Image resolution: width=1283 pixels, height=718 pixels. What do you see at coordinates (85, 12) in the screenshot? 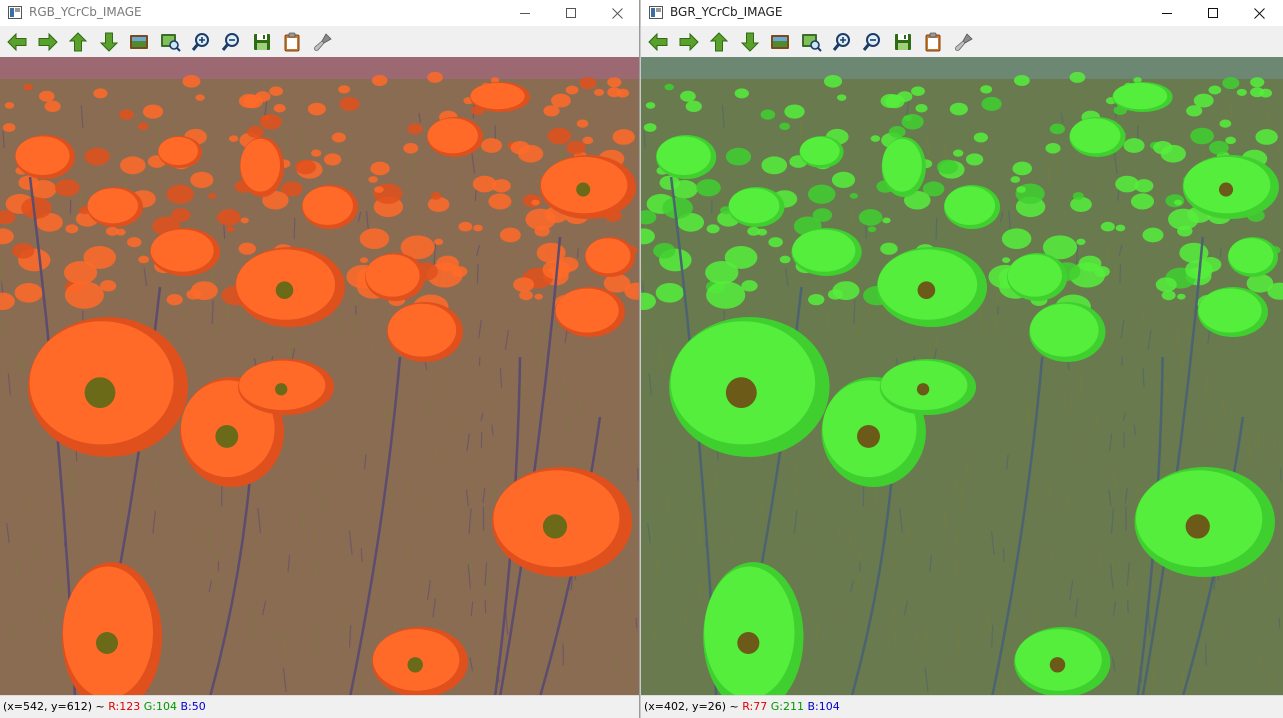
I see `window-title: RGB_YCrCb_IMAGE` at bounding box center [85, 12].